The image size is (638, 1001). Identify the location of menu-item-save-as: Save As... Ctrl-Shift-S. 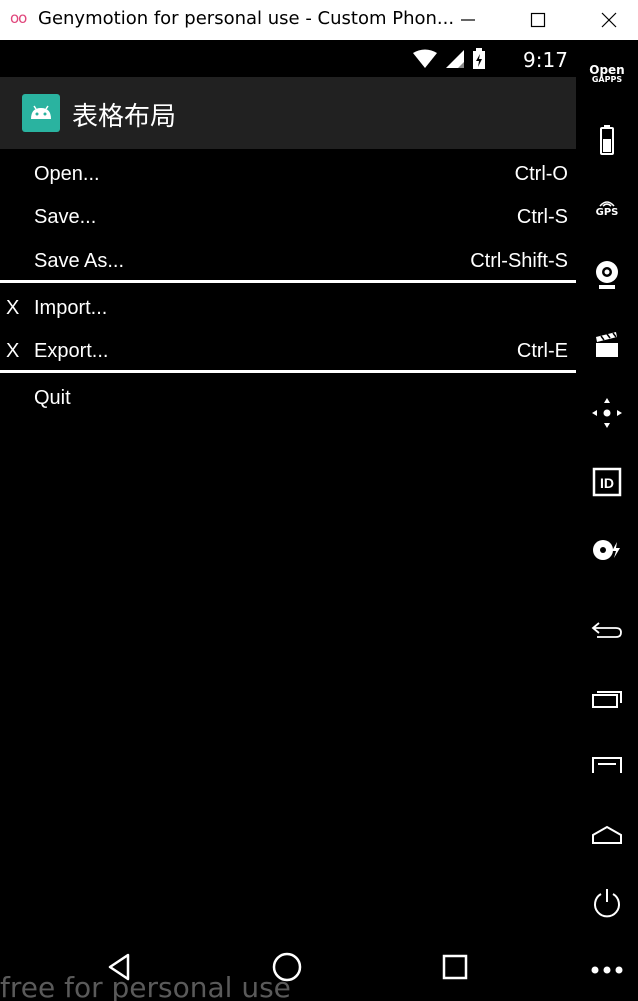
(288, 260).